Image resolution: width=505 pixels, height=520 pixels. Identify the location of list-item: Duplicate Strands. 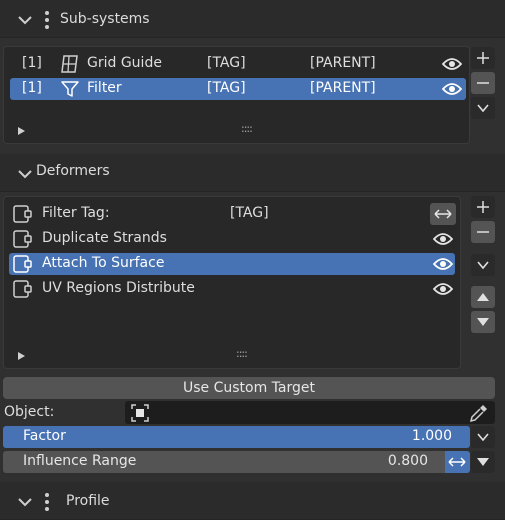
(232, 239).